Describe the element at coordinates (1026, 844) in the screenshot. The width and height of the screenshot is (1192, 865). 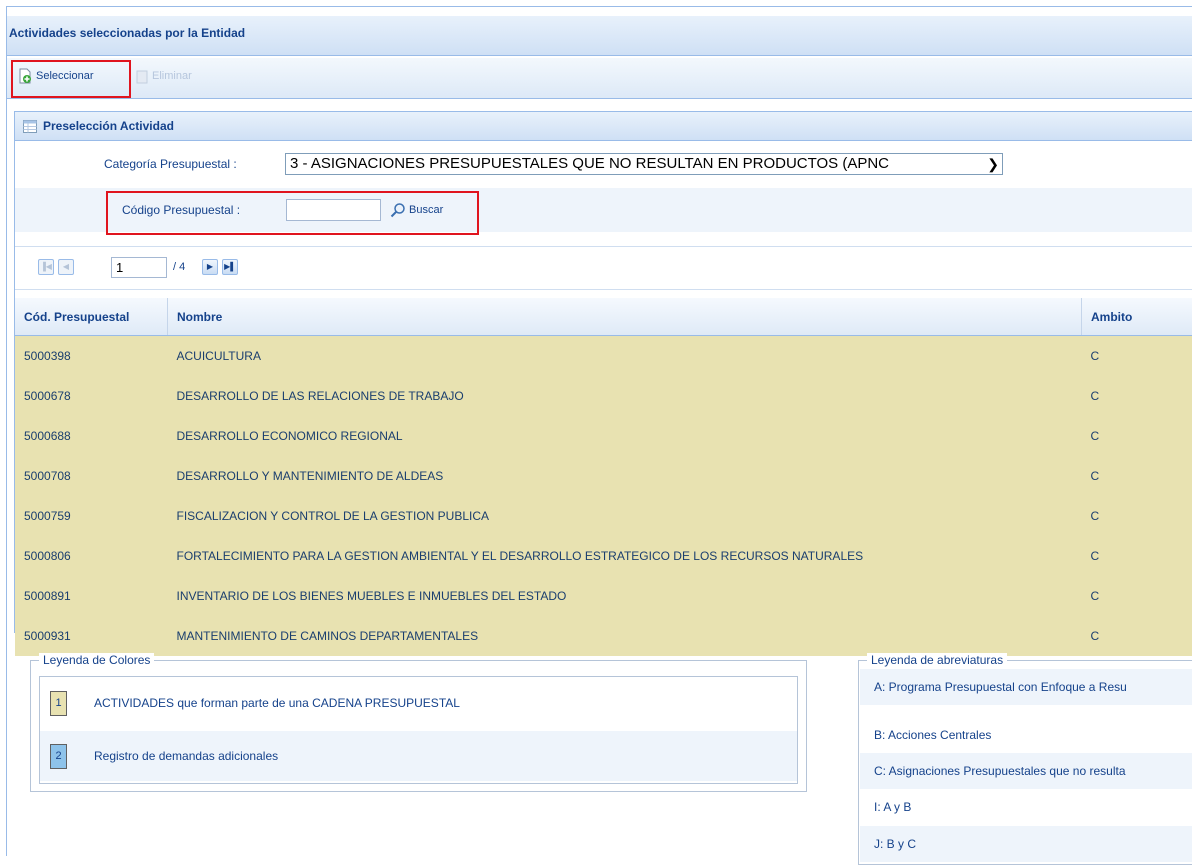
I see `abbreviation-item: J: B y C` at that location.